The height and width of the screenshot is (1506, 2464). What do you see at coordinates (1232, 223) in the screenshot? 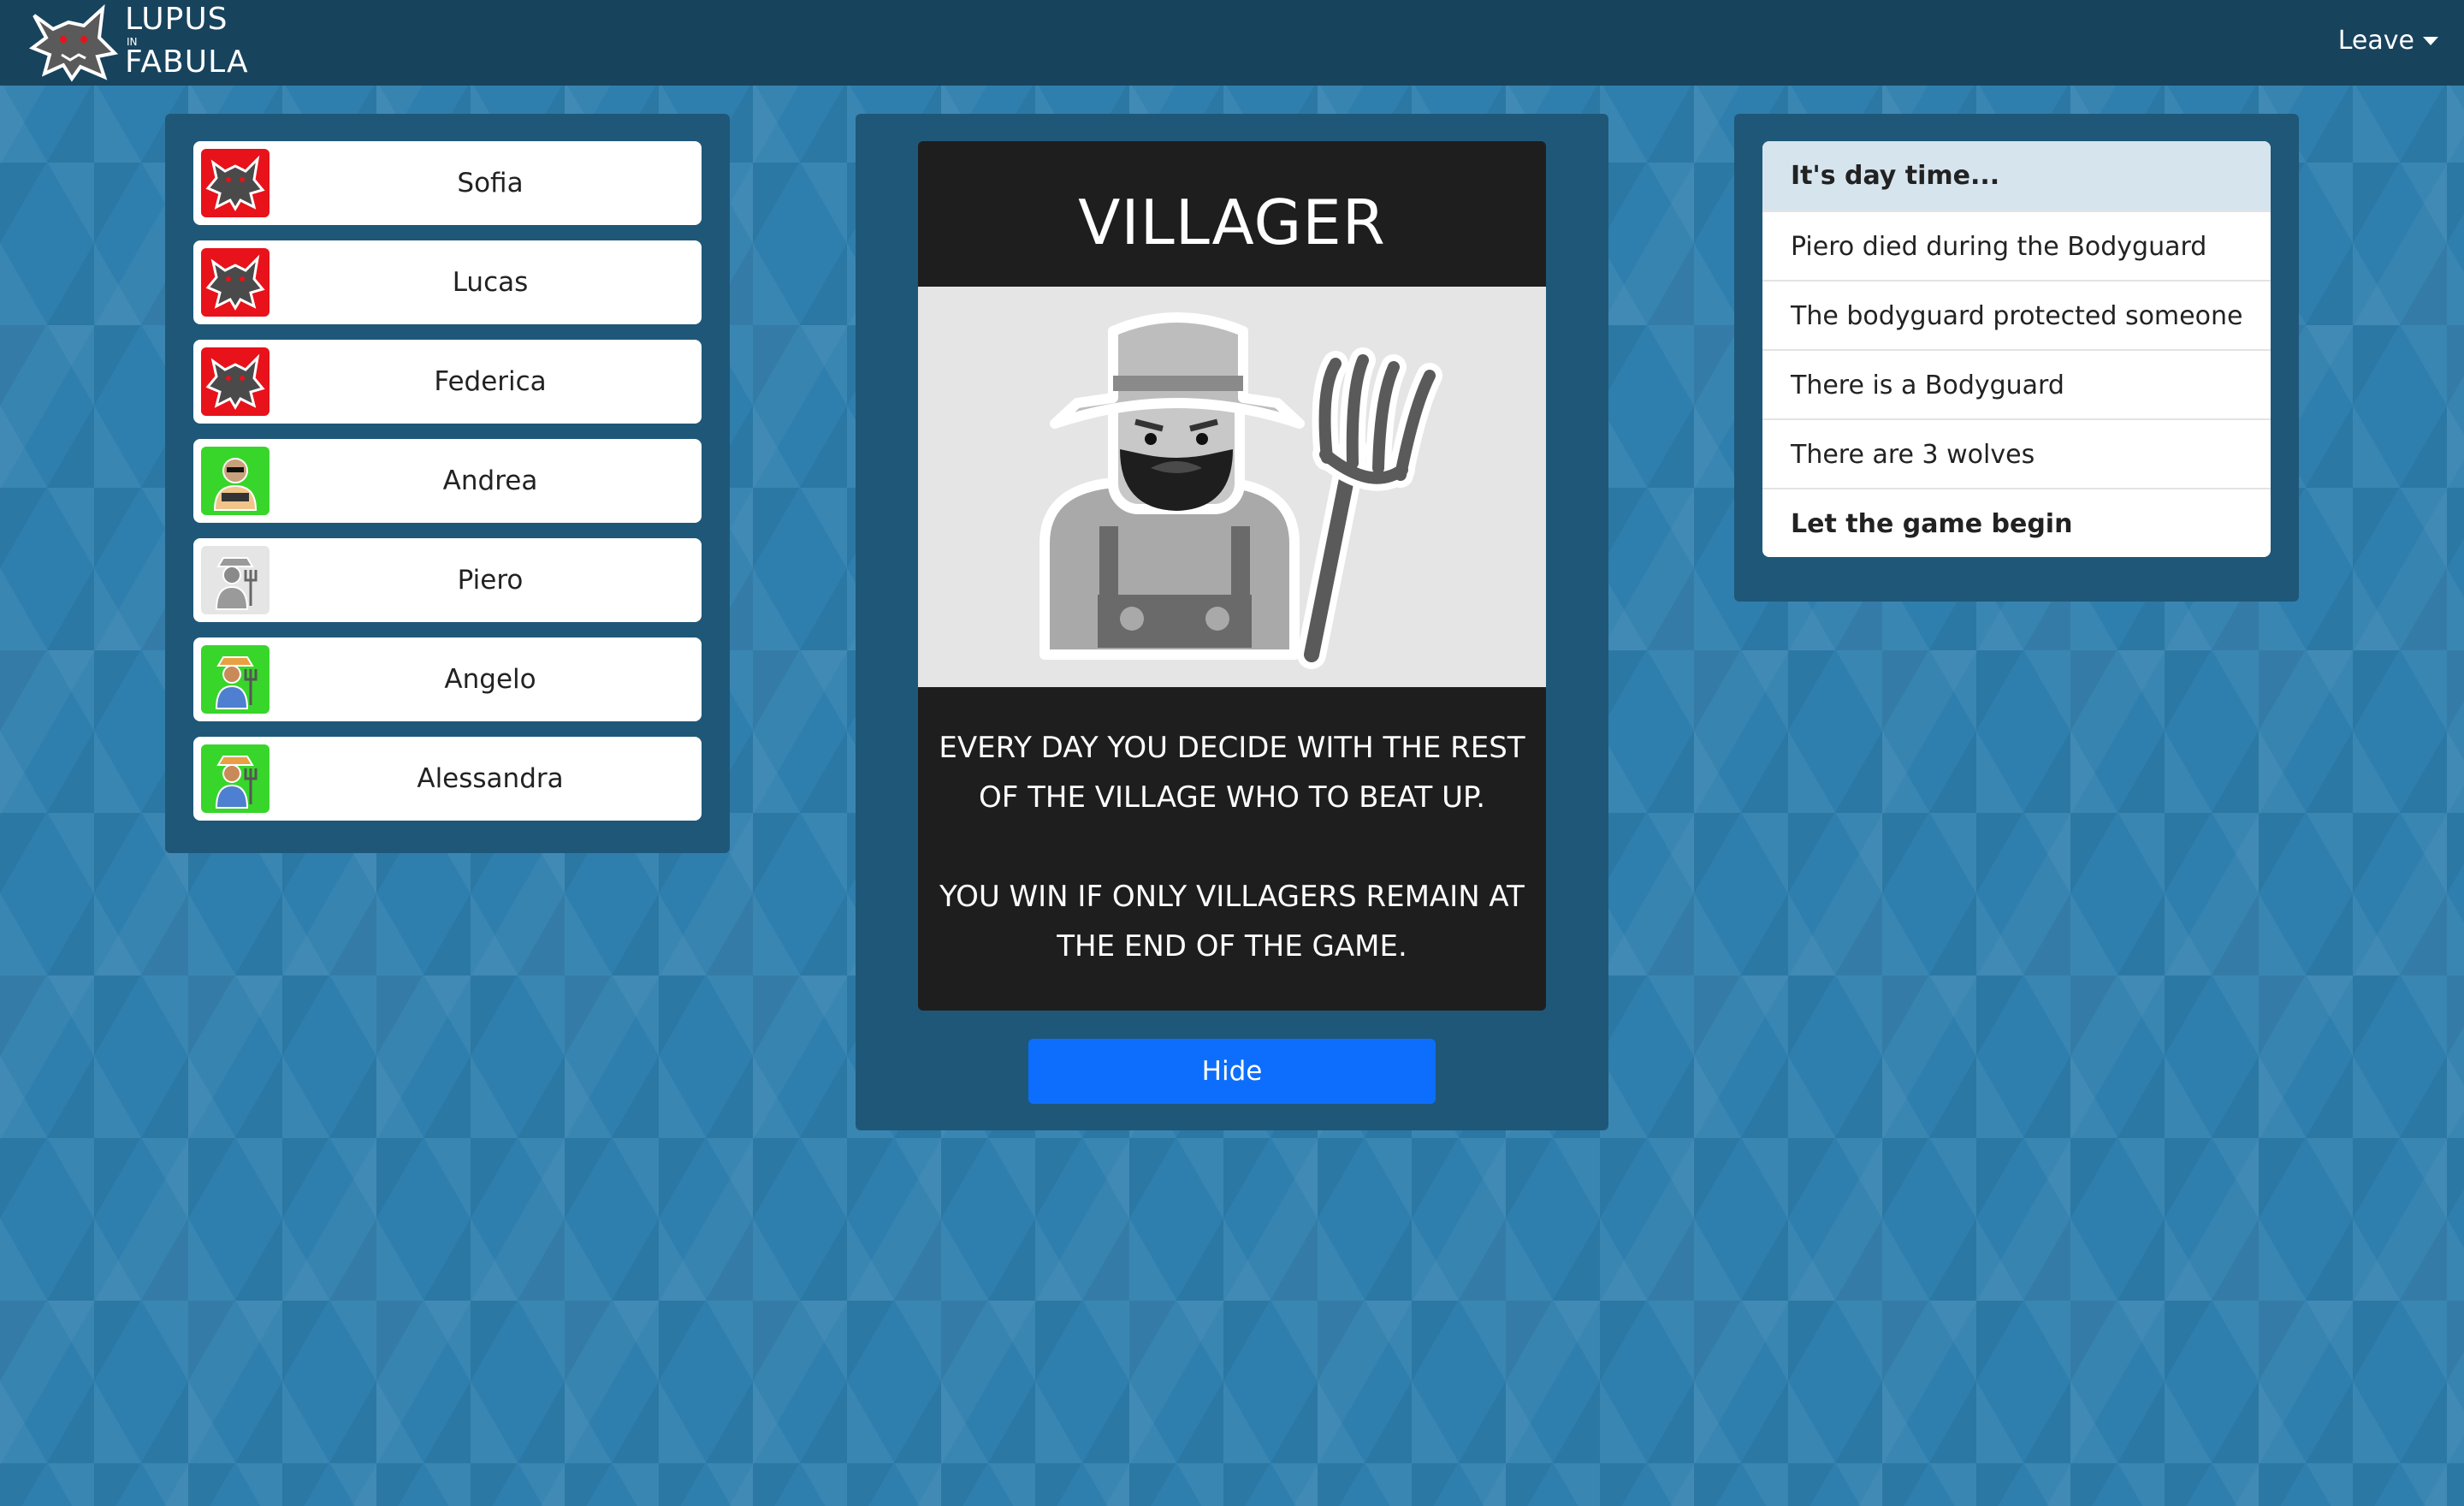
I see `role-title: VILLAGER` at bounding box center [1232, 223].